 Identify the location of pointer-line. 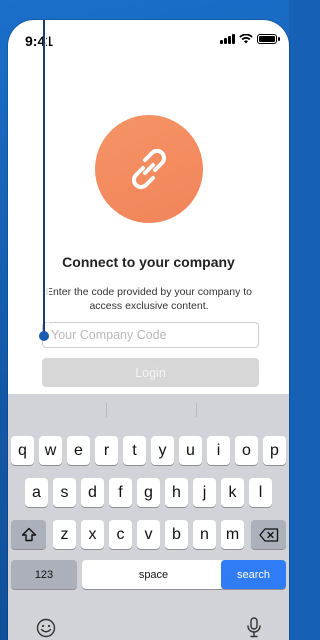
(44, 178).